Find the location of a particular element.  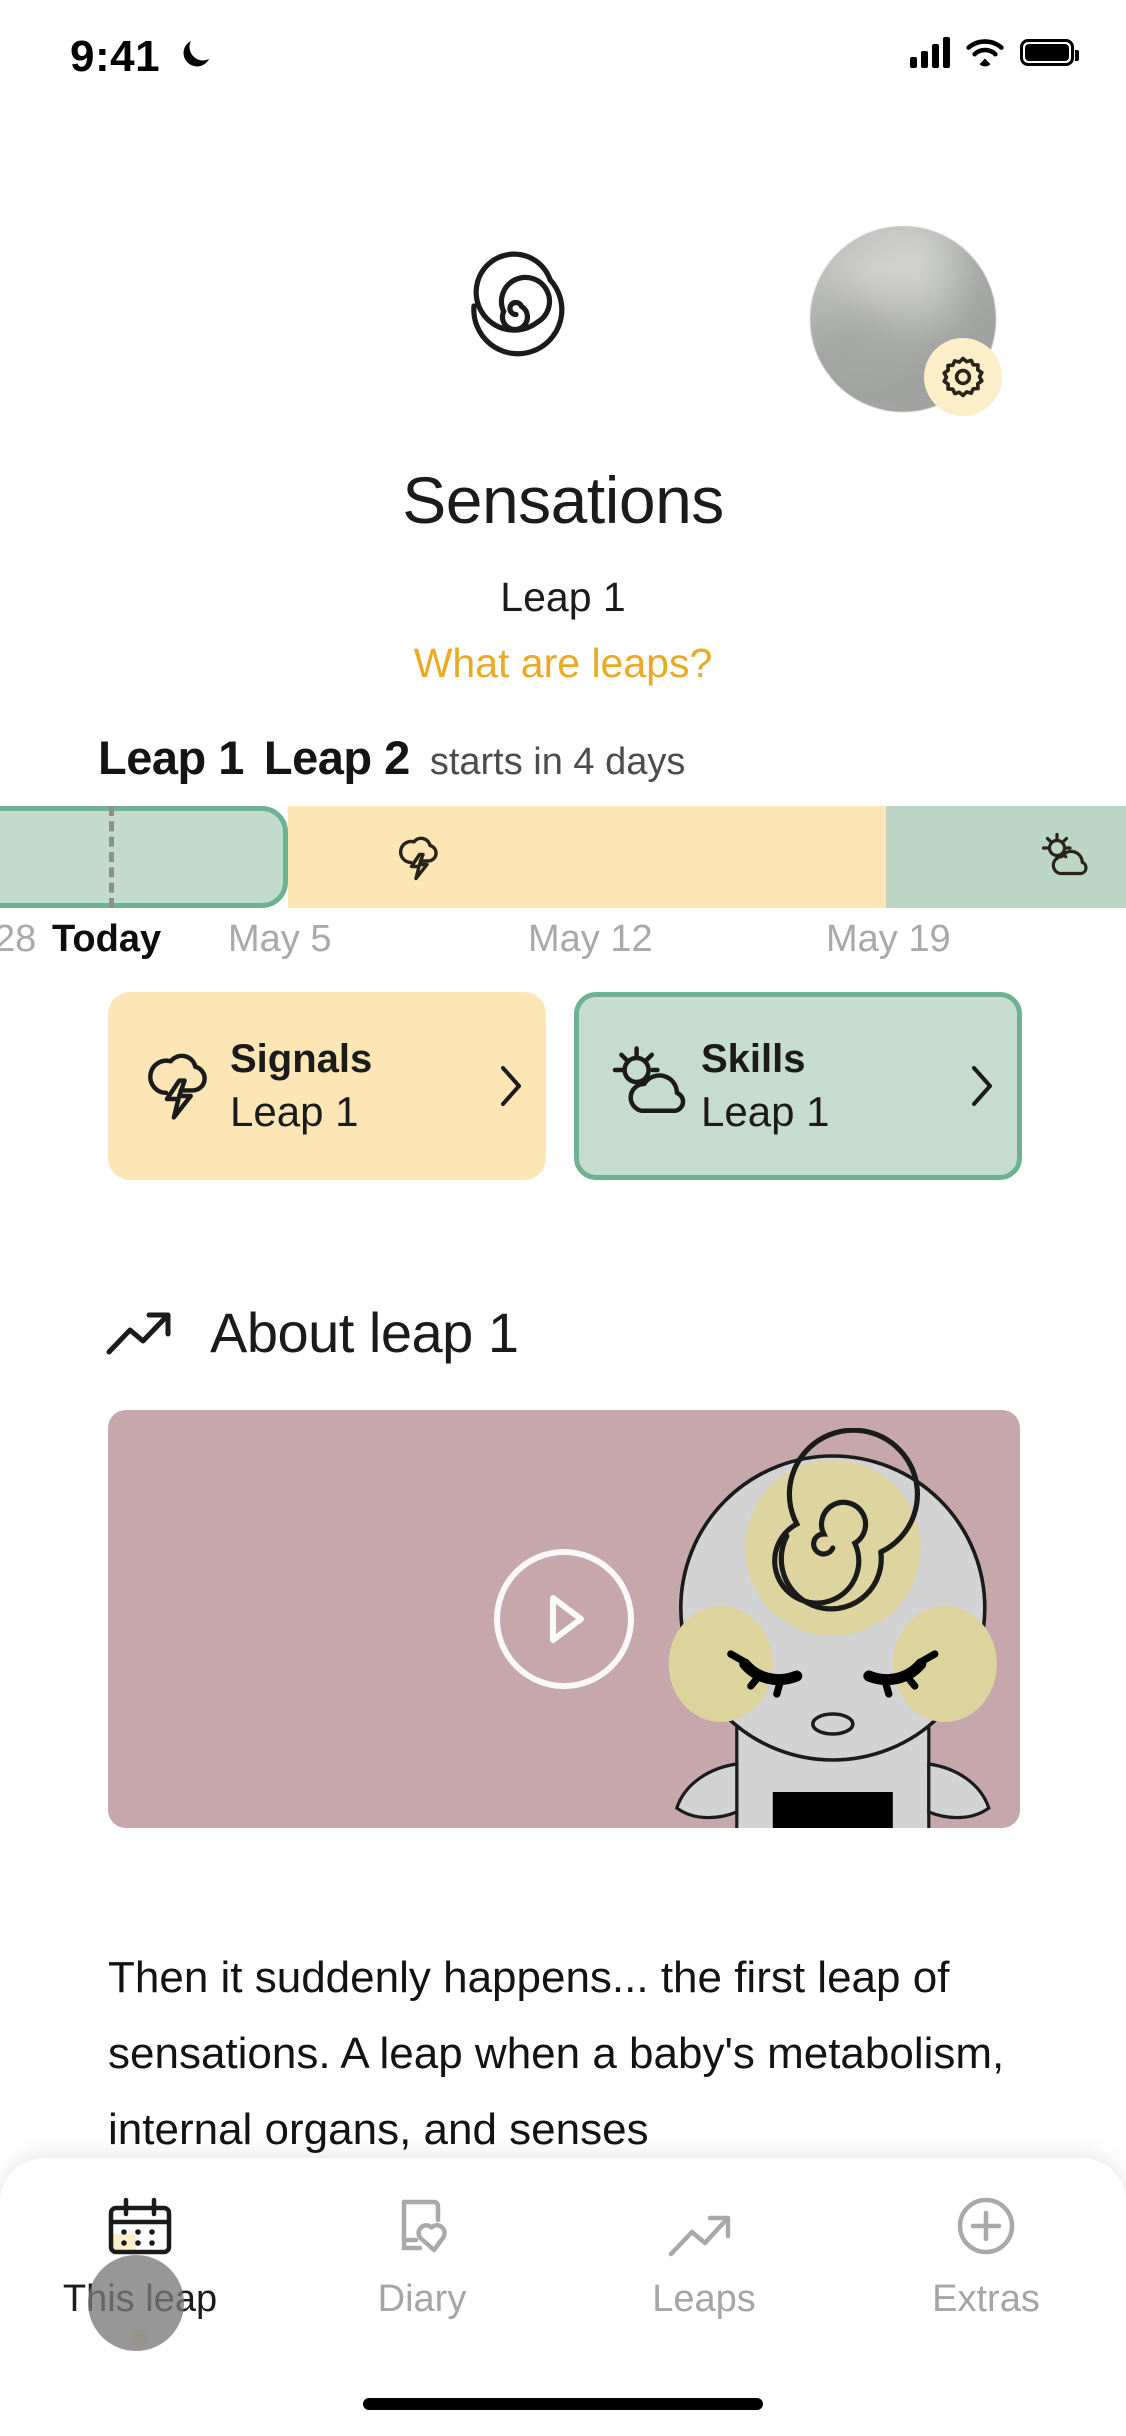

signals-card: Signals Leap 1 is located at coordinates (327, 1086).